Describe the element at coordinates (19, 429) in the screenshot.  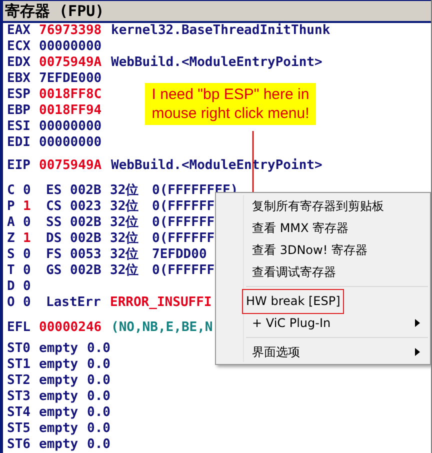
I see `fpu-register-name: ST5` at that location.